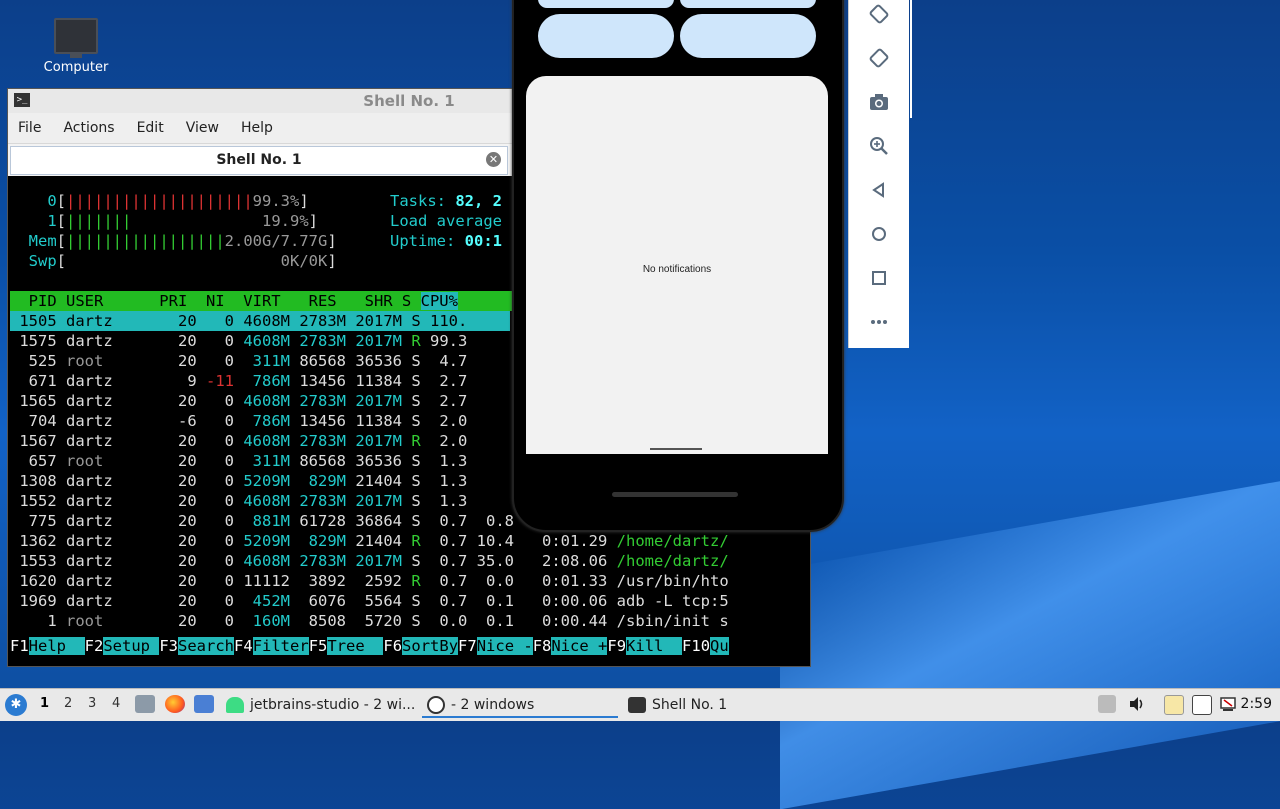  I want to click on start-menu-icon: ✱, so click(16, 705).